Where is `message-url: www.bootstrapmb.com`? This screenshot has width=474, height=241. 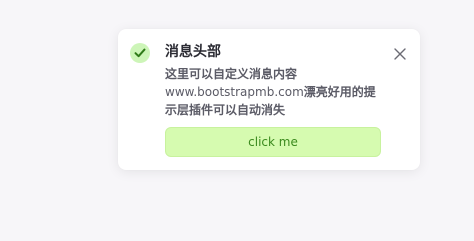 message-url: www.bootstrapmb.com is located at coordinates (234, 92).